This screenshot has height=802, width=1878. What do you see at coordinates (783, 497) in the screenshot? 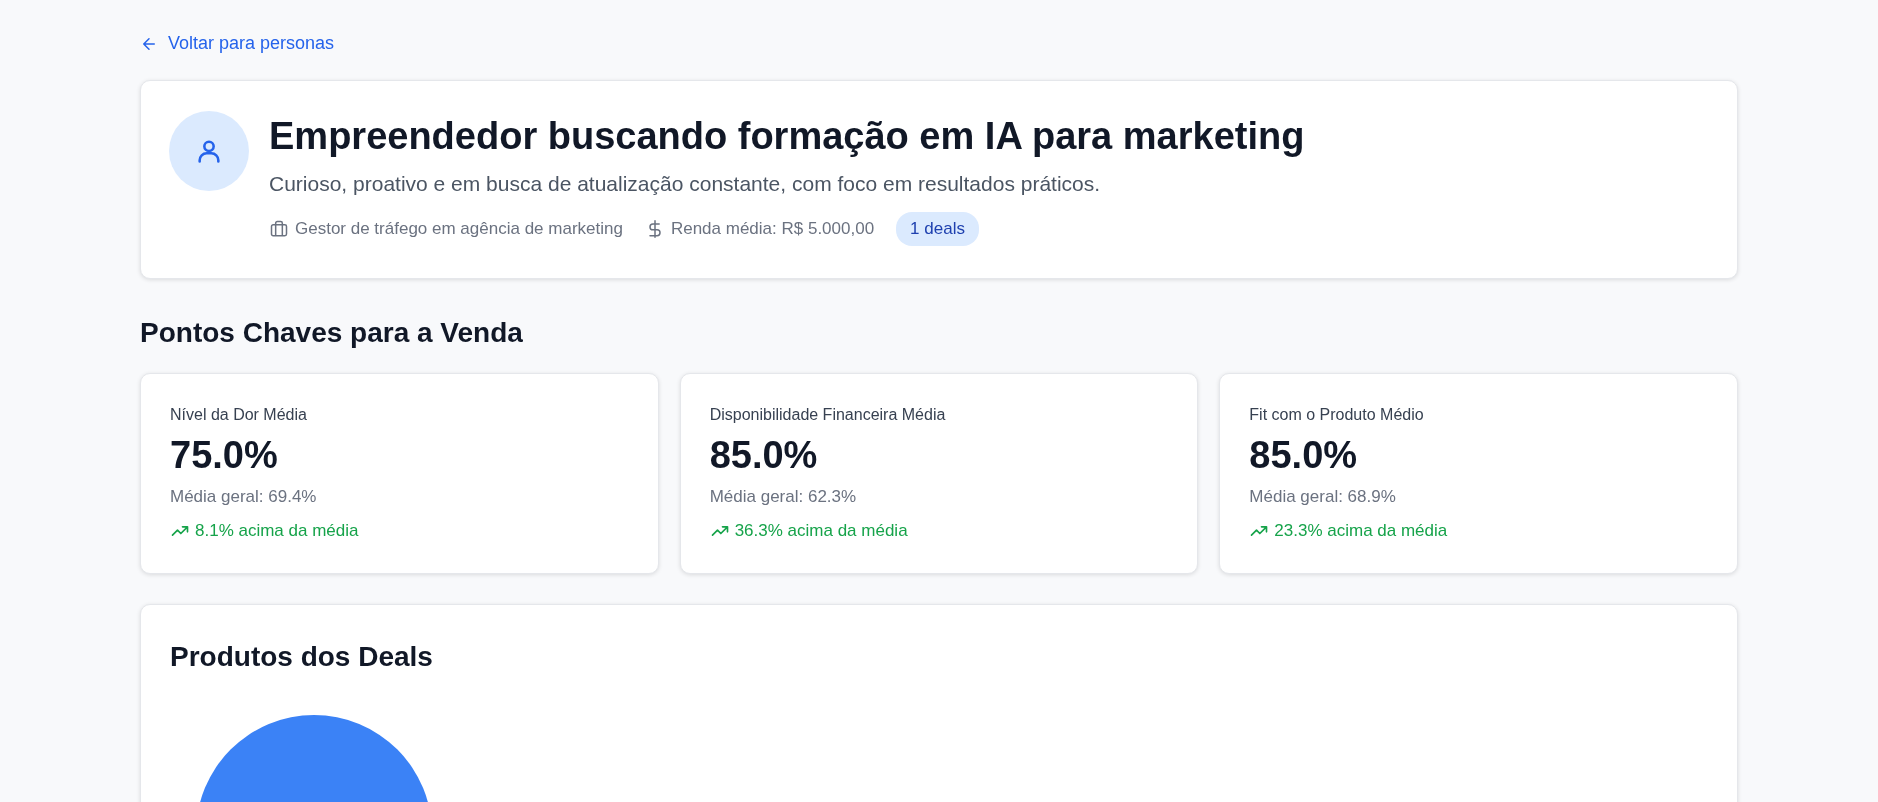
I see `average-text: Média geral: 62.3%` at bounding box center [783, 497].